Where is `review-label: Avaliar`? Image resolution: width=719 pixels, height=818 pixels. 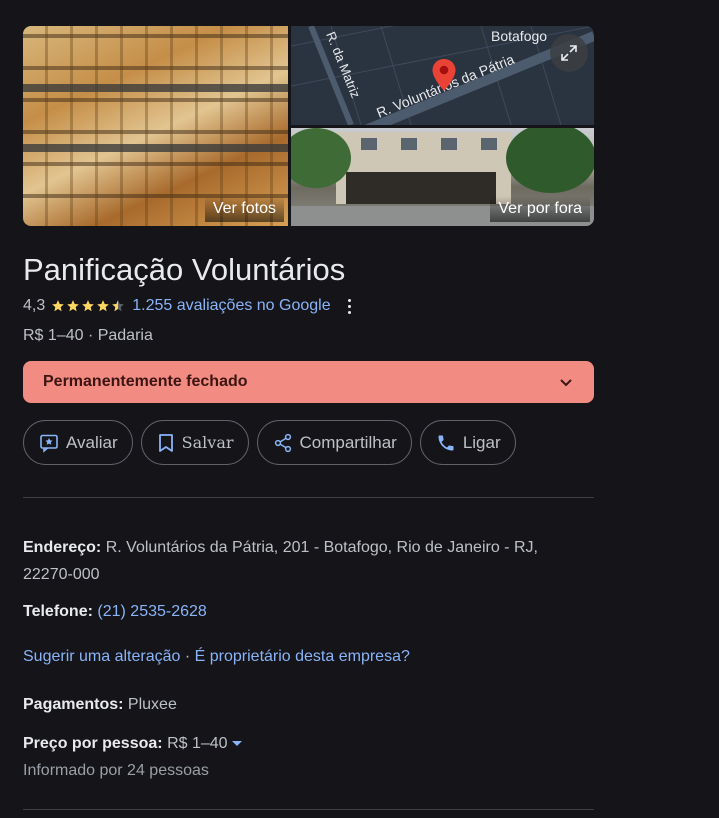
review-label: Avaliar is located at coordinates (92, 442).